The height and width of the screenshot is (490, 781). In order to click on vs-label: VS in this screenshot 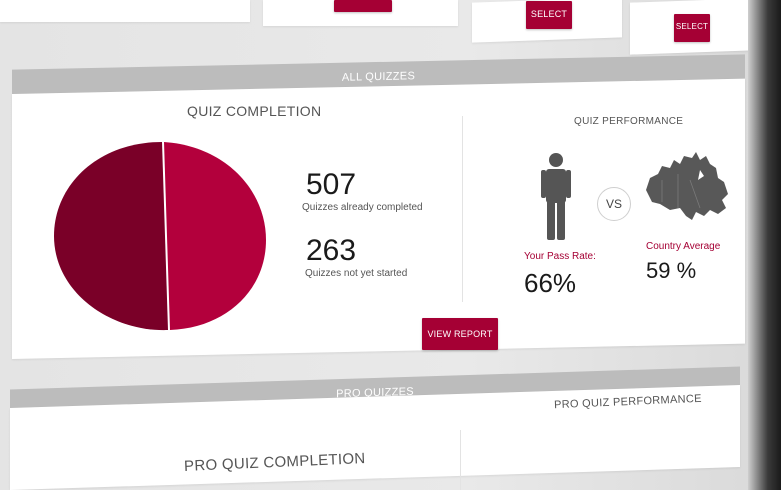, I will do `click(613, 204)`.